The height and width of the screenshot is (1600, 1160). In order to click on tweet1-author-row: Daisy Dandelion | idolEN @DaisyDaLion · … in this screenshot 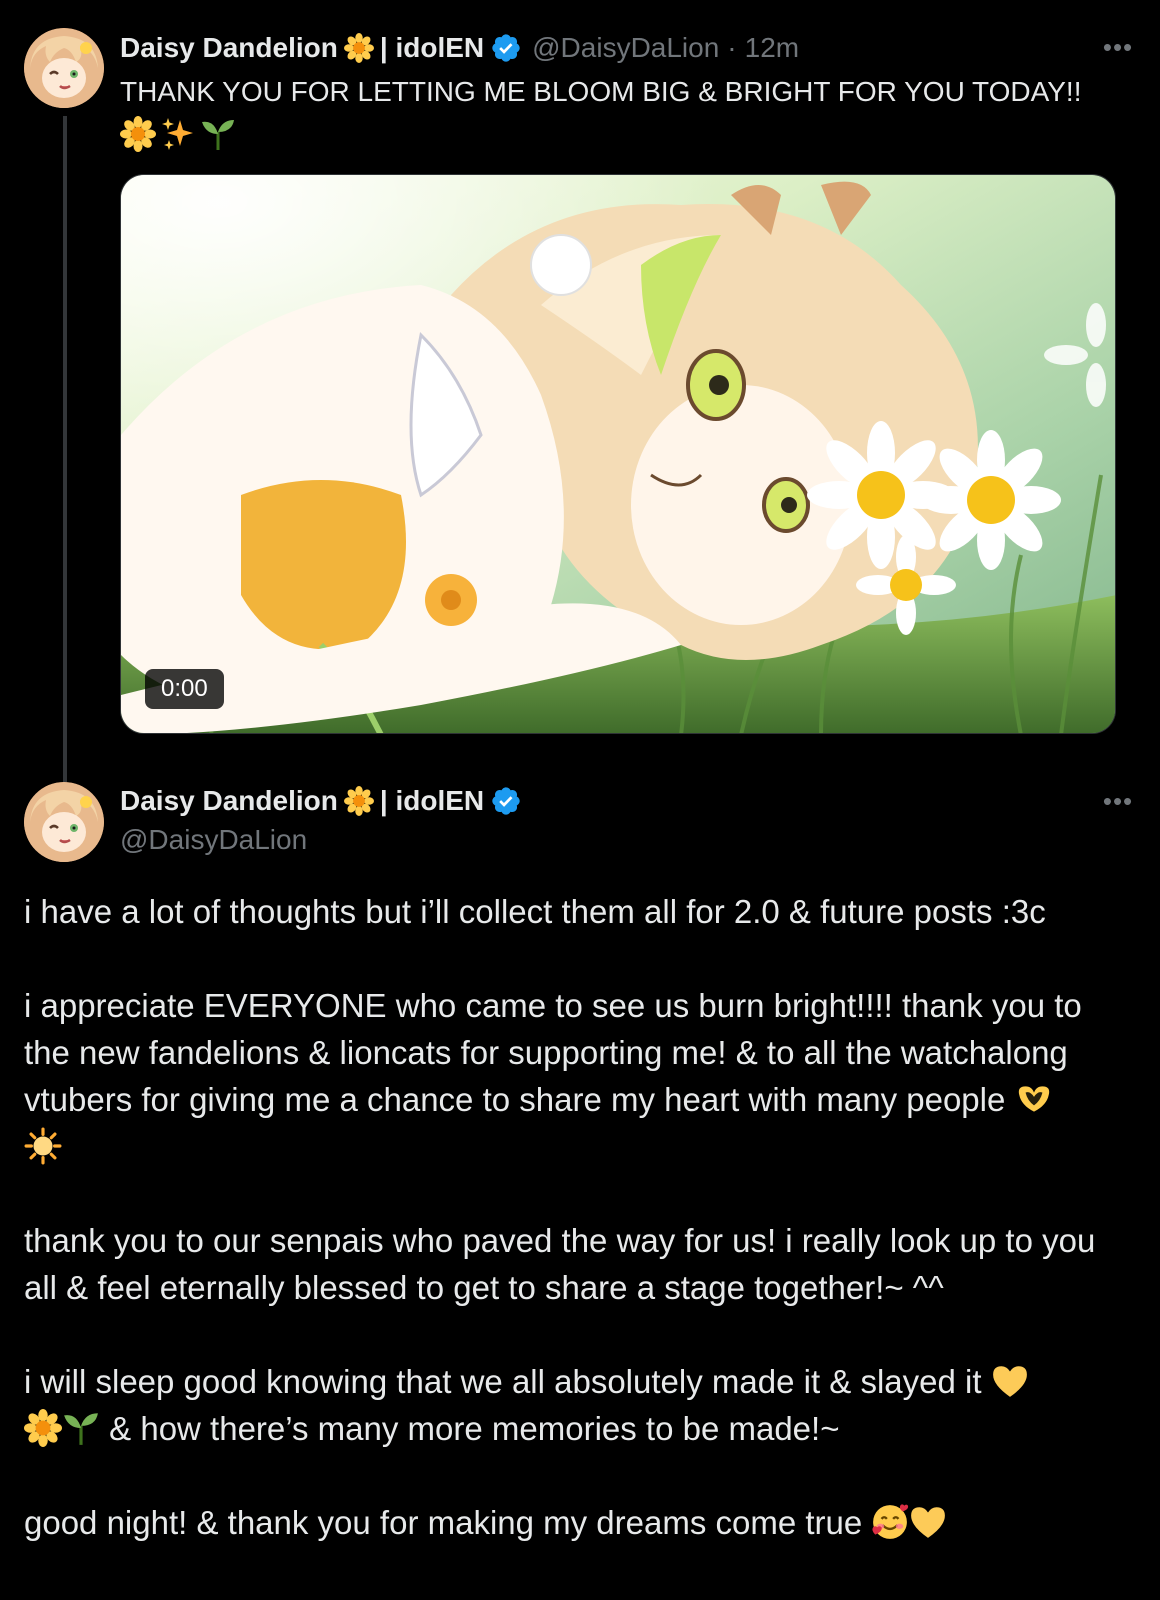, I will do `click(459, 48)`.